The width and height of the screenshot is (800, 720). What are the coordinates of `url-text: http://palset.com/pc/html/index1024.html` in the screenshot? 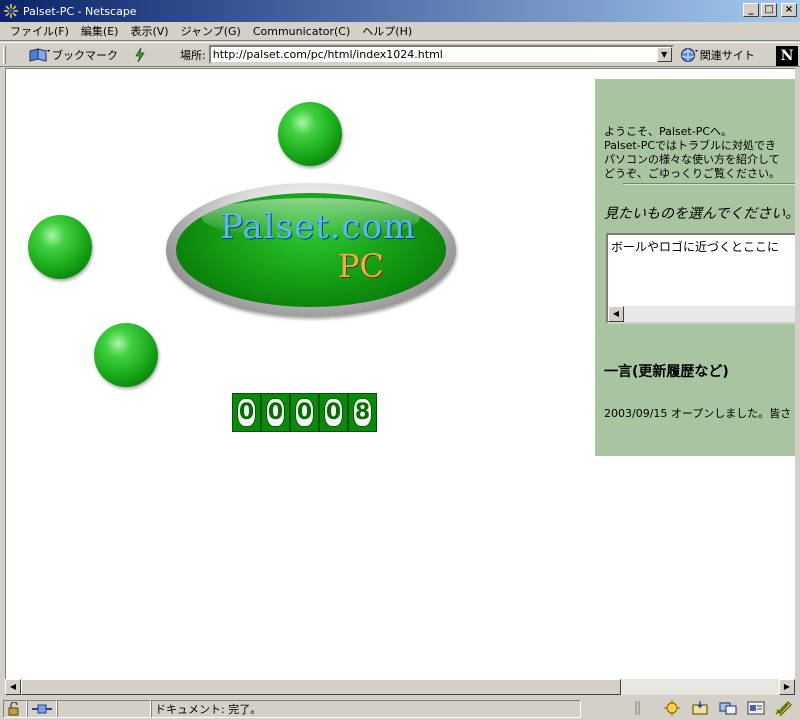 It's located at (327, 54).